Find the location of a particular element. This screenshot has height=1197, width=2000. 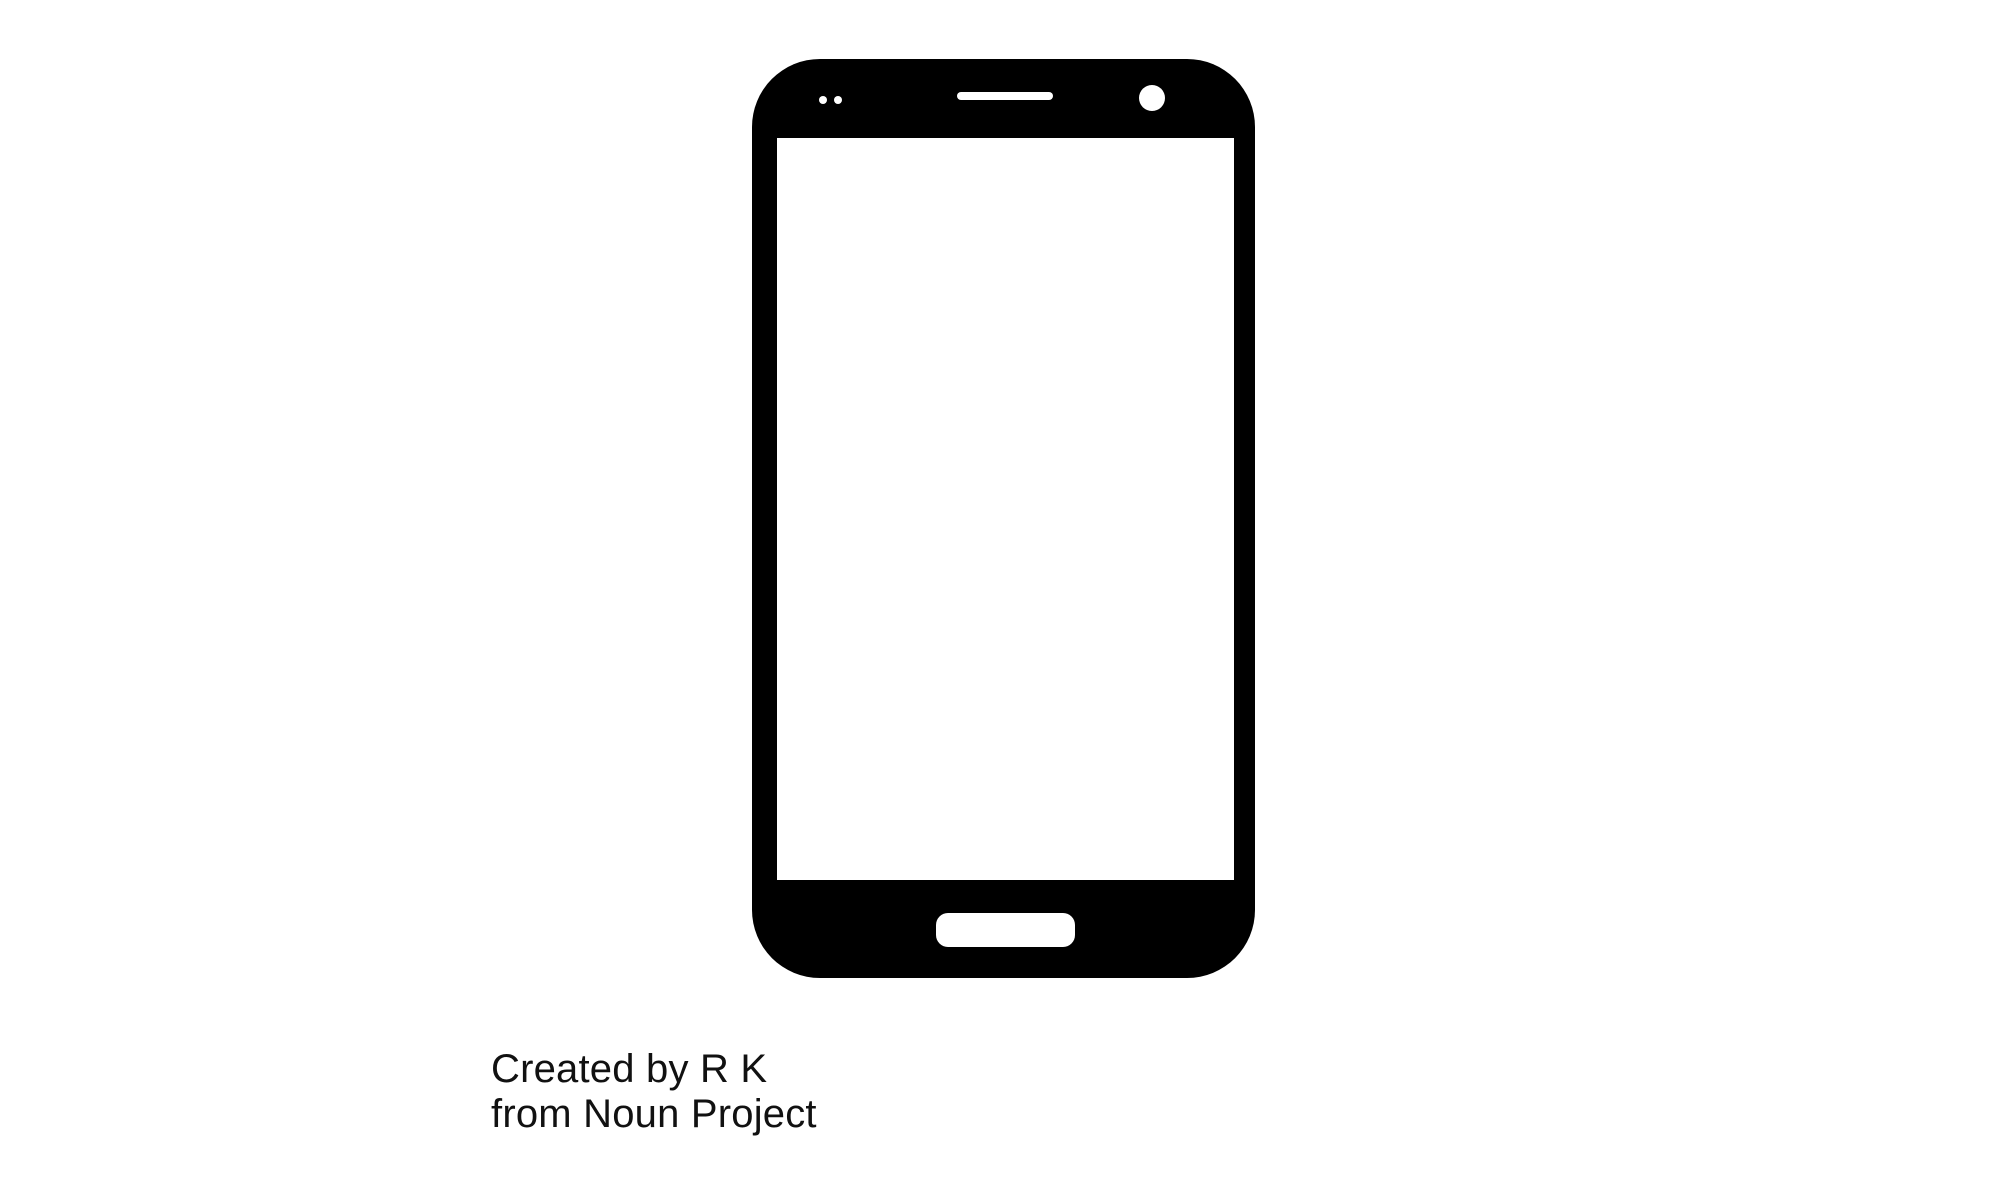

home-button is located at coordinates (1005, 930).